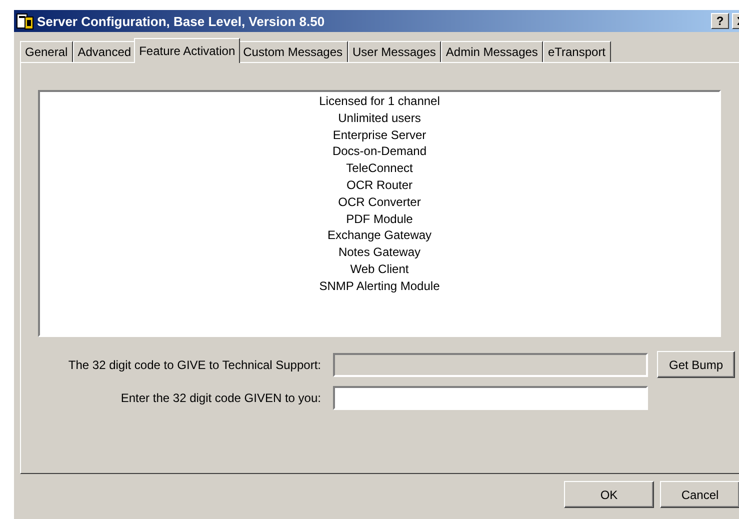 This screenshot has height=519, width=739. I want to click on feature-item: Notes Gateway, so click(379, 252).